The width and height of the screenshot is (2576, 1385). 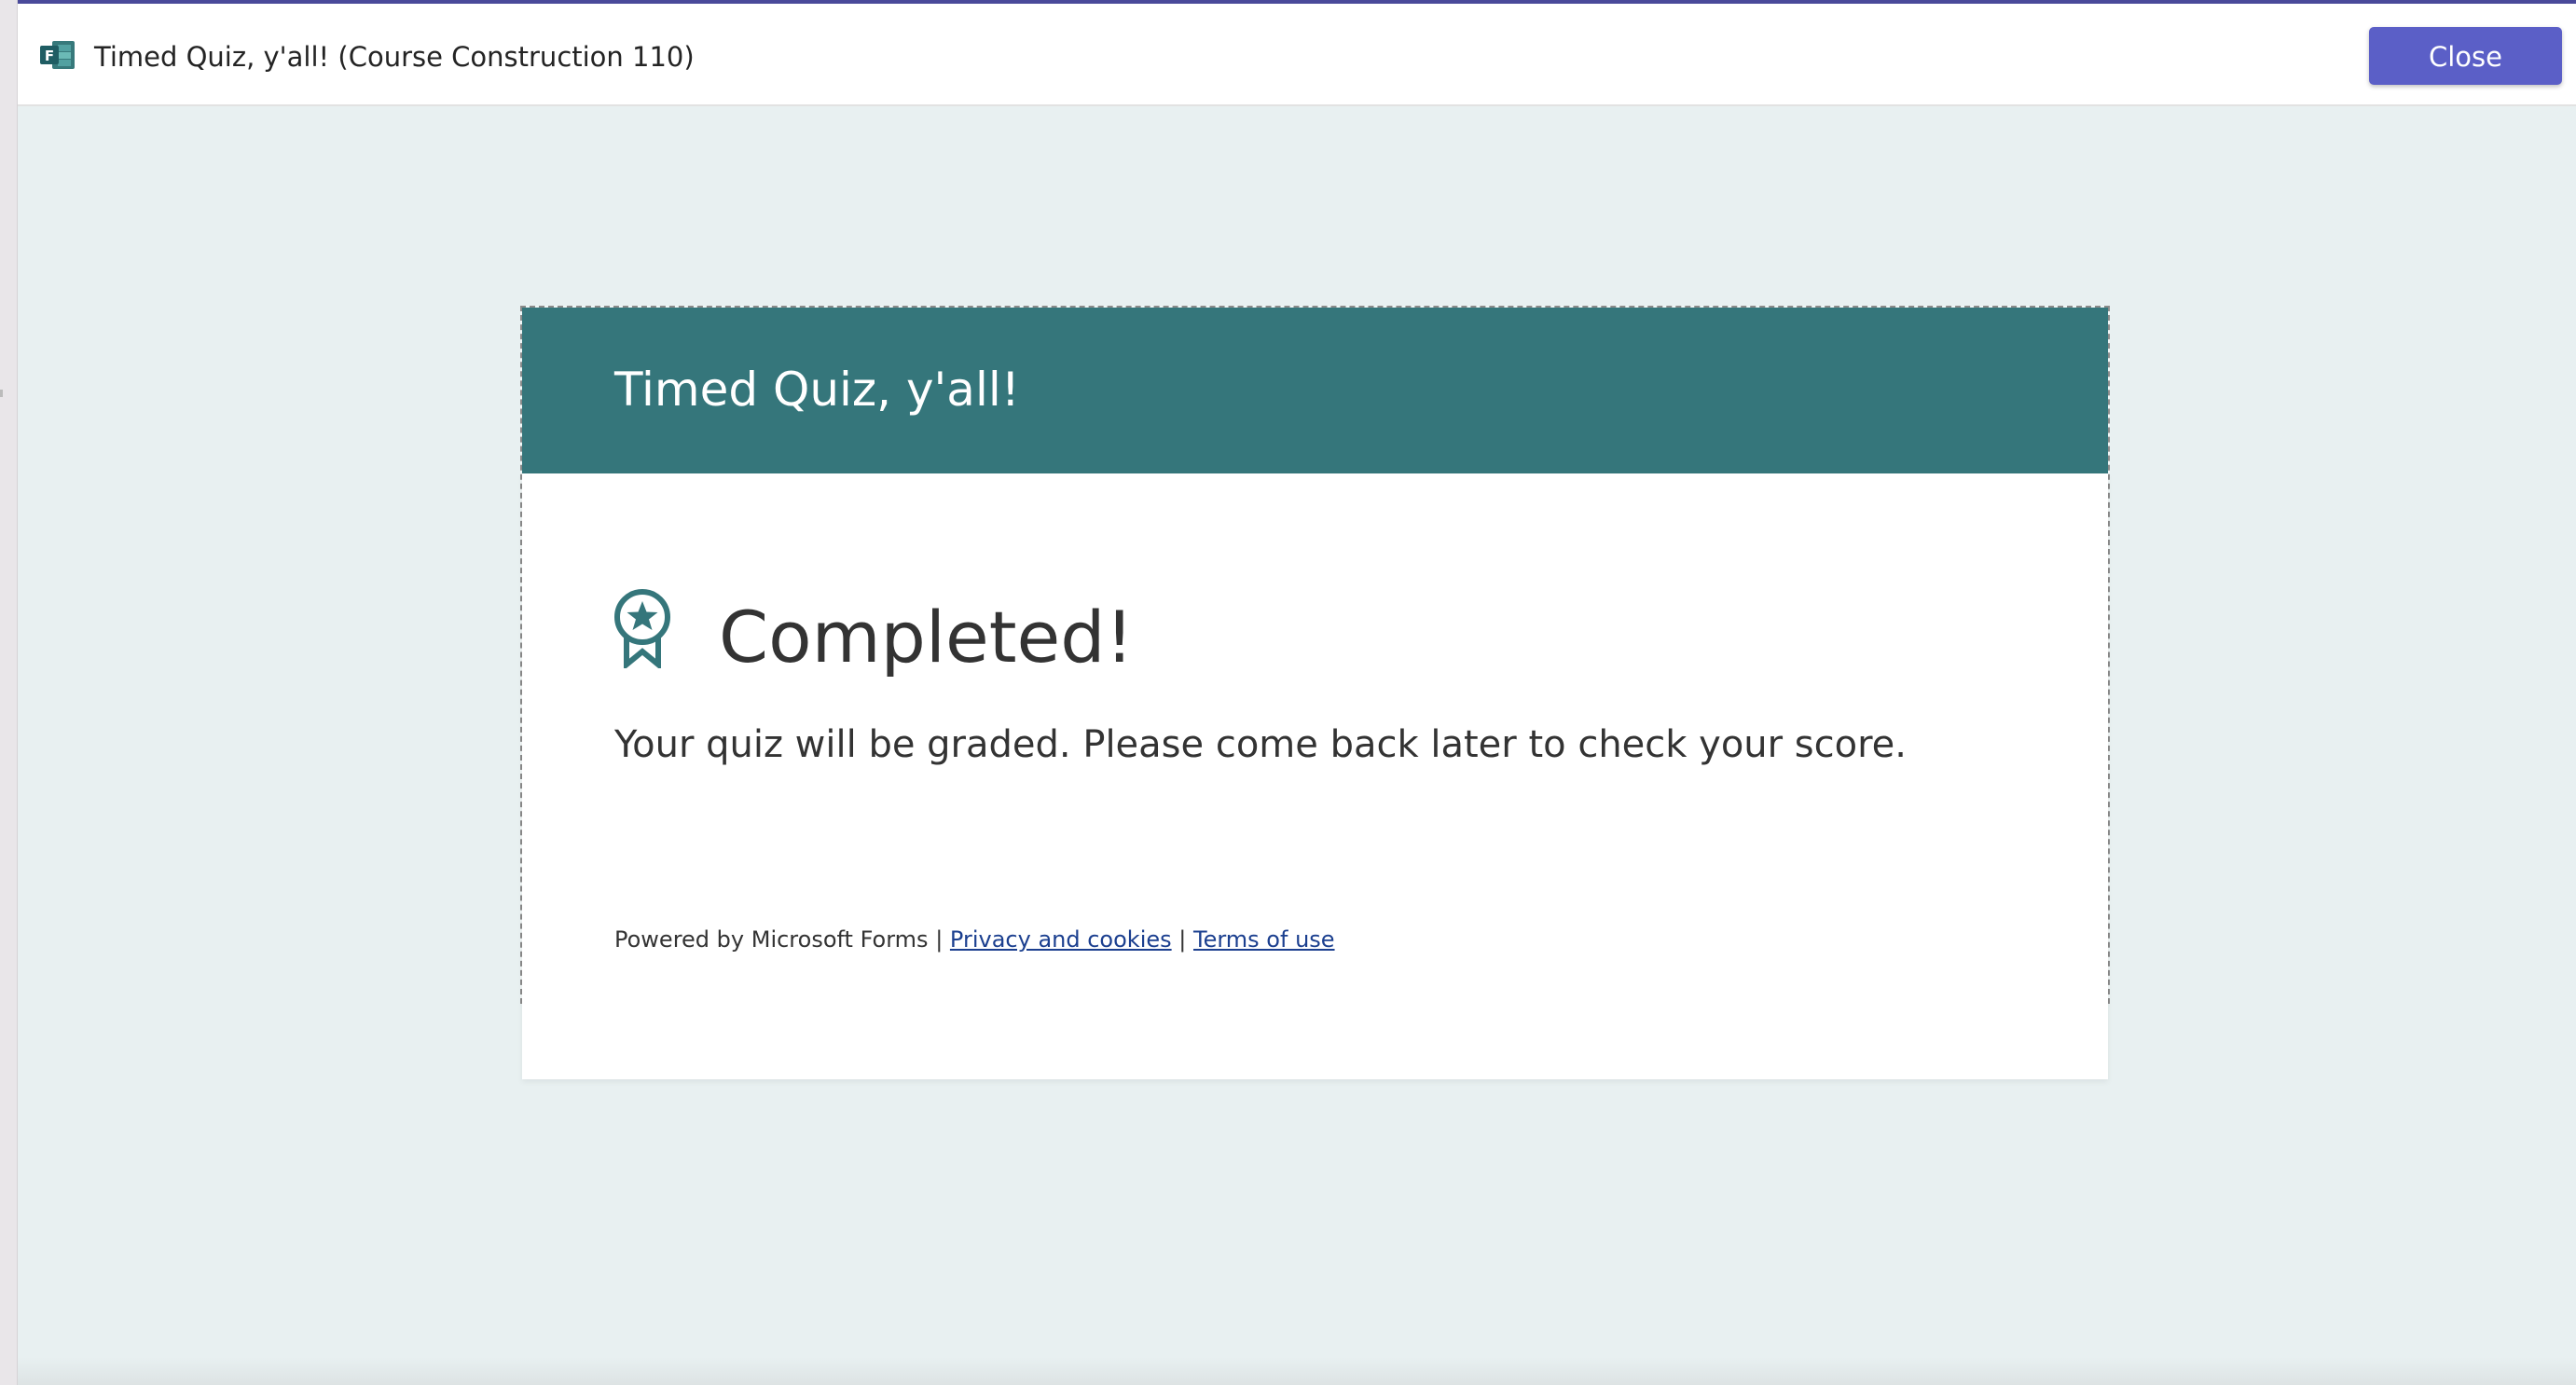 I want to click on powered-by-text: Powered by Microsoft Forms, so click(x=771, y=939).